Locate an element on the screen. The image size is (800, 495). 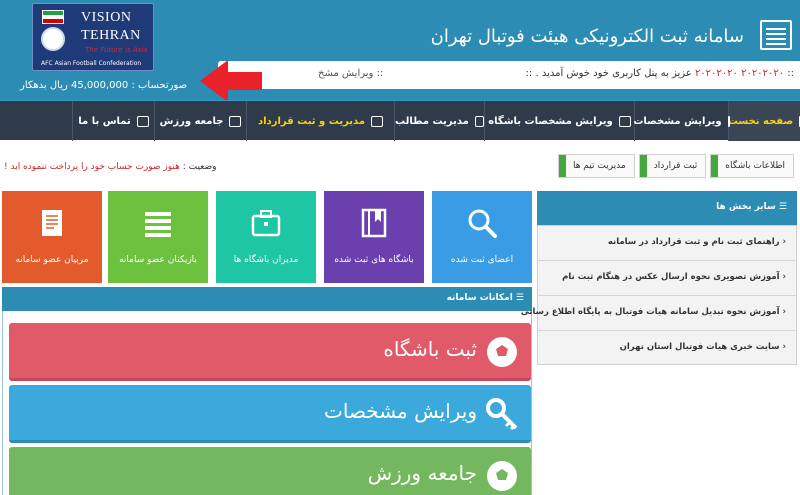
search-icon is located at coordinates (482, 223).